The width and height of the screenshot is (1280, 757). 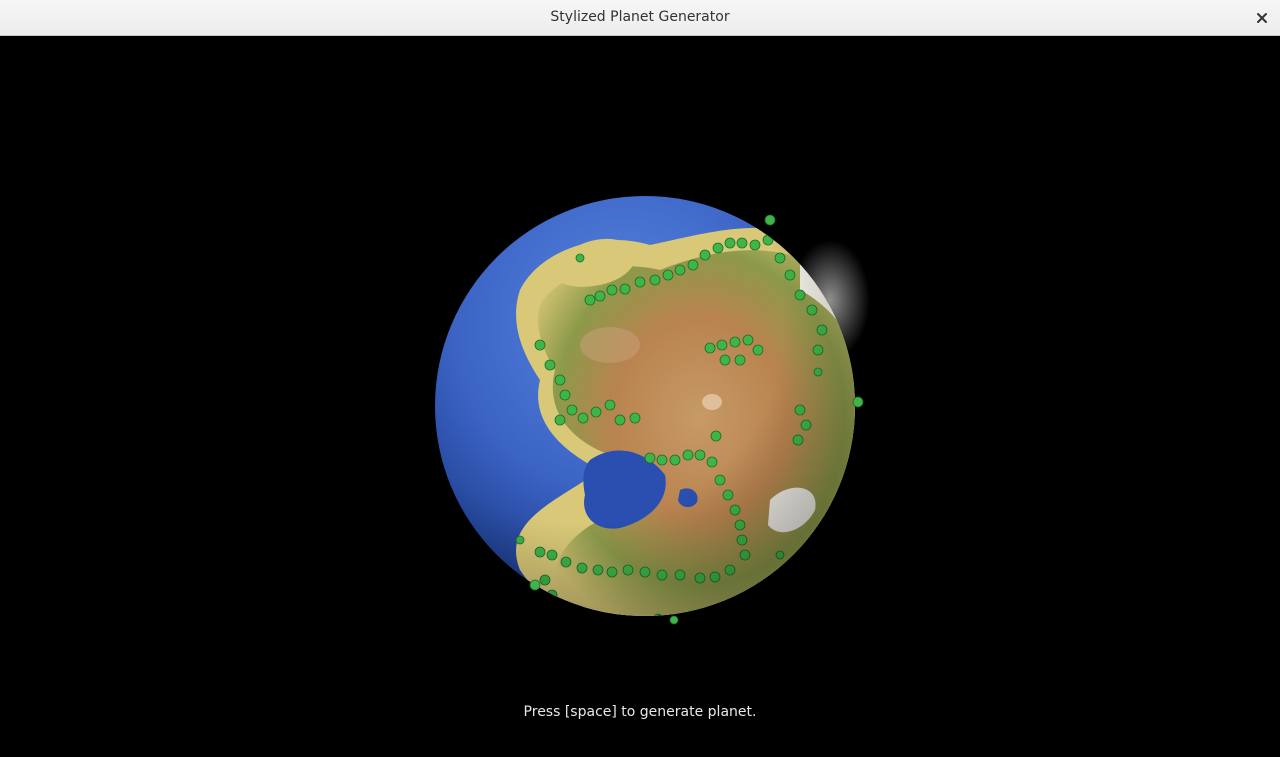 I want to click on close-button, so click(x=1262, y=18).